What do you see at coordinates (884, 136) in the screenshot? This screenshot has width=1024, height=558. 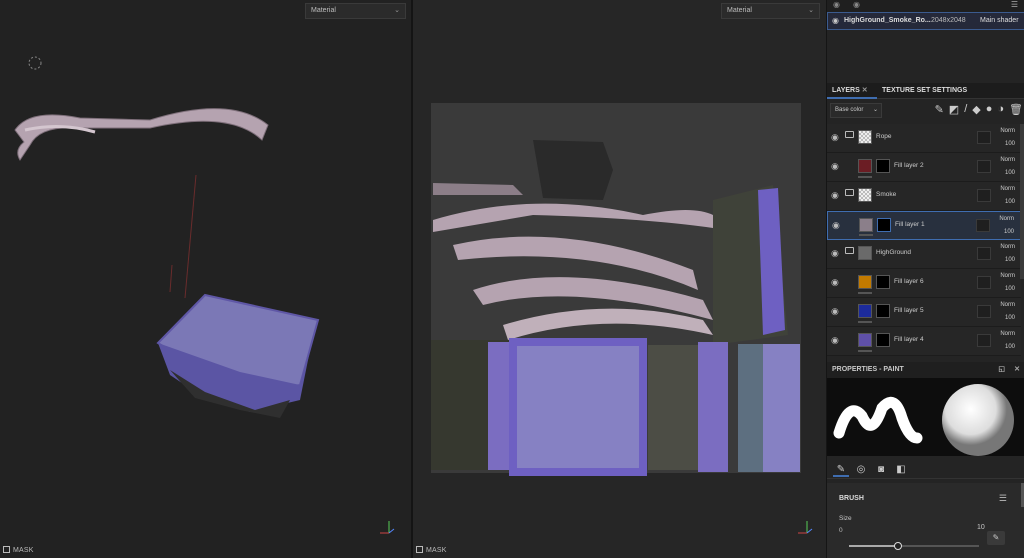 I see `layer-name: Rope` at bounding box center [884, 136].